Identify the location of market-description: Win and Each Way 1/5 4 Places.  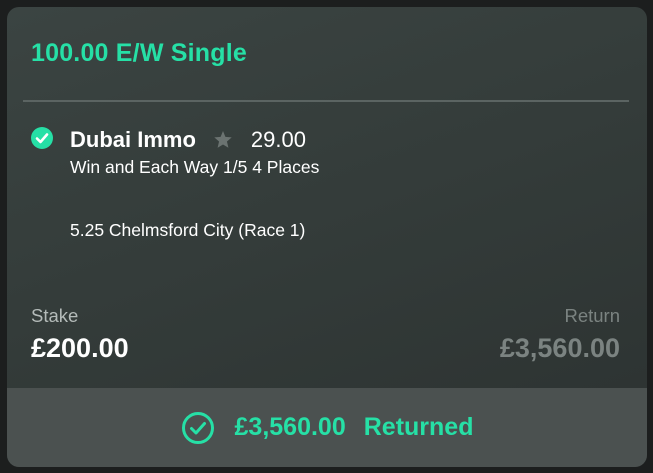
(195, 167).